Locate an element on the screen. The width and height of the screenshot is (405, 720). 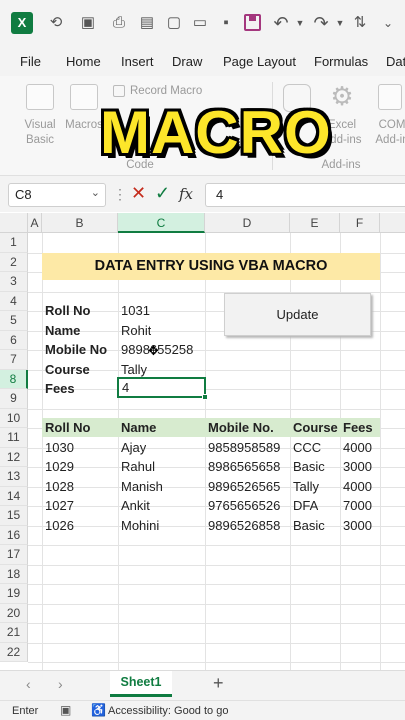
table-cell-mobile-no: 8986565658 is located at coordinates (242, 466).